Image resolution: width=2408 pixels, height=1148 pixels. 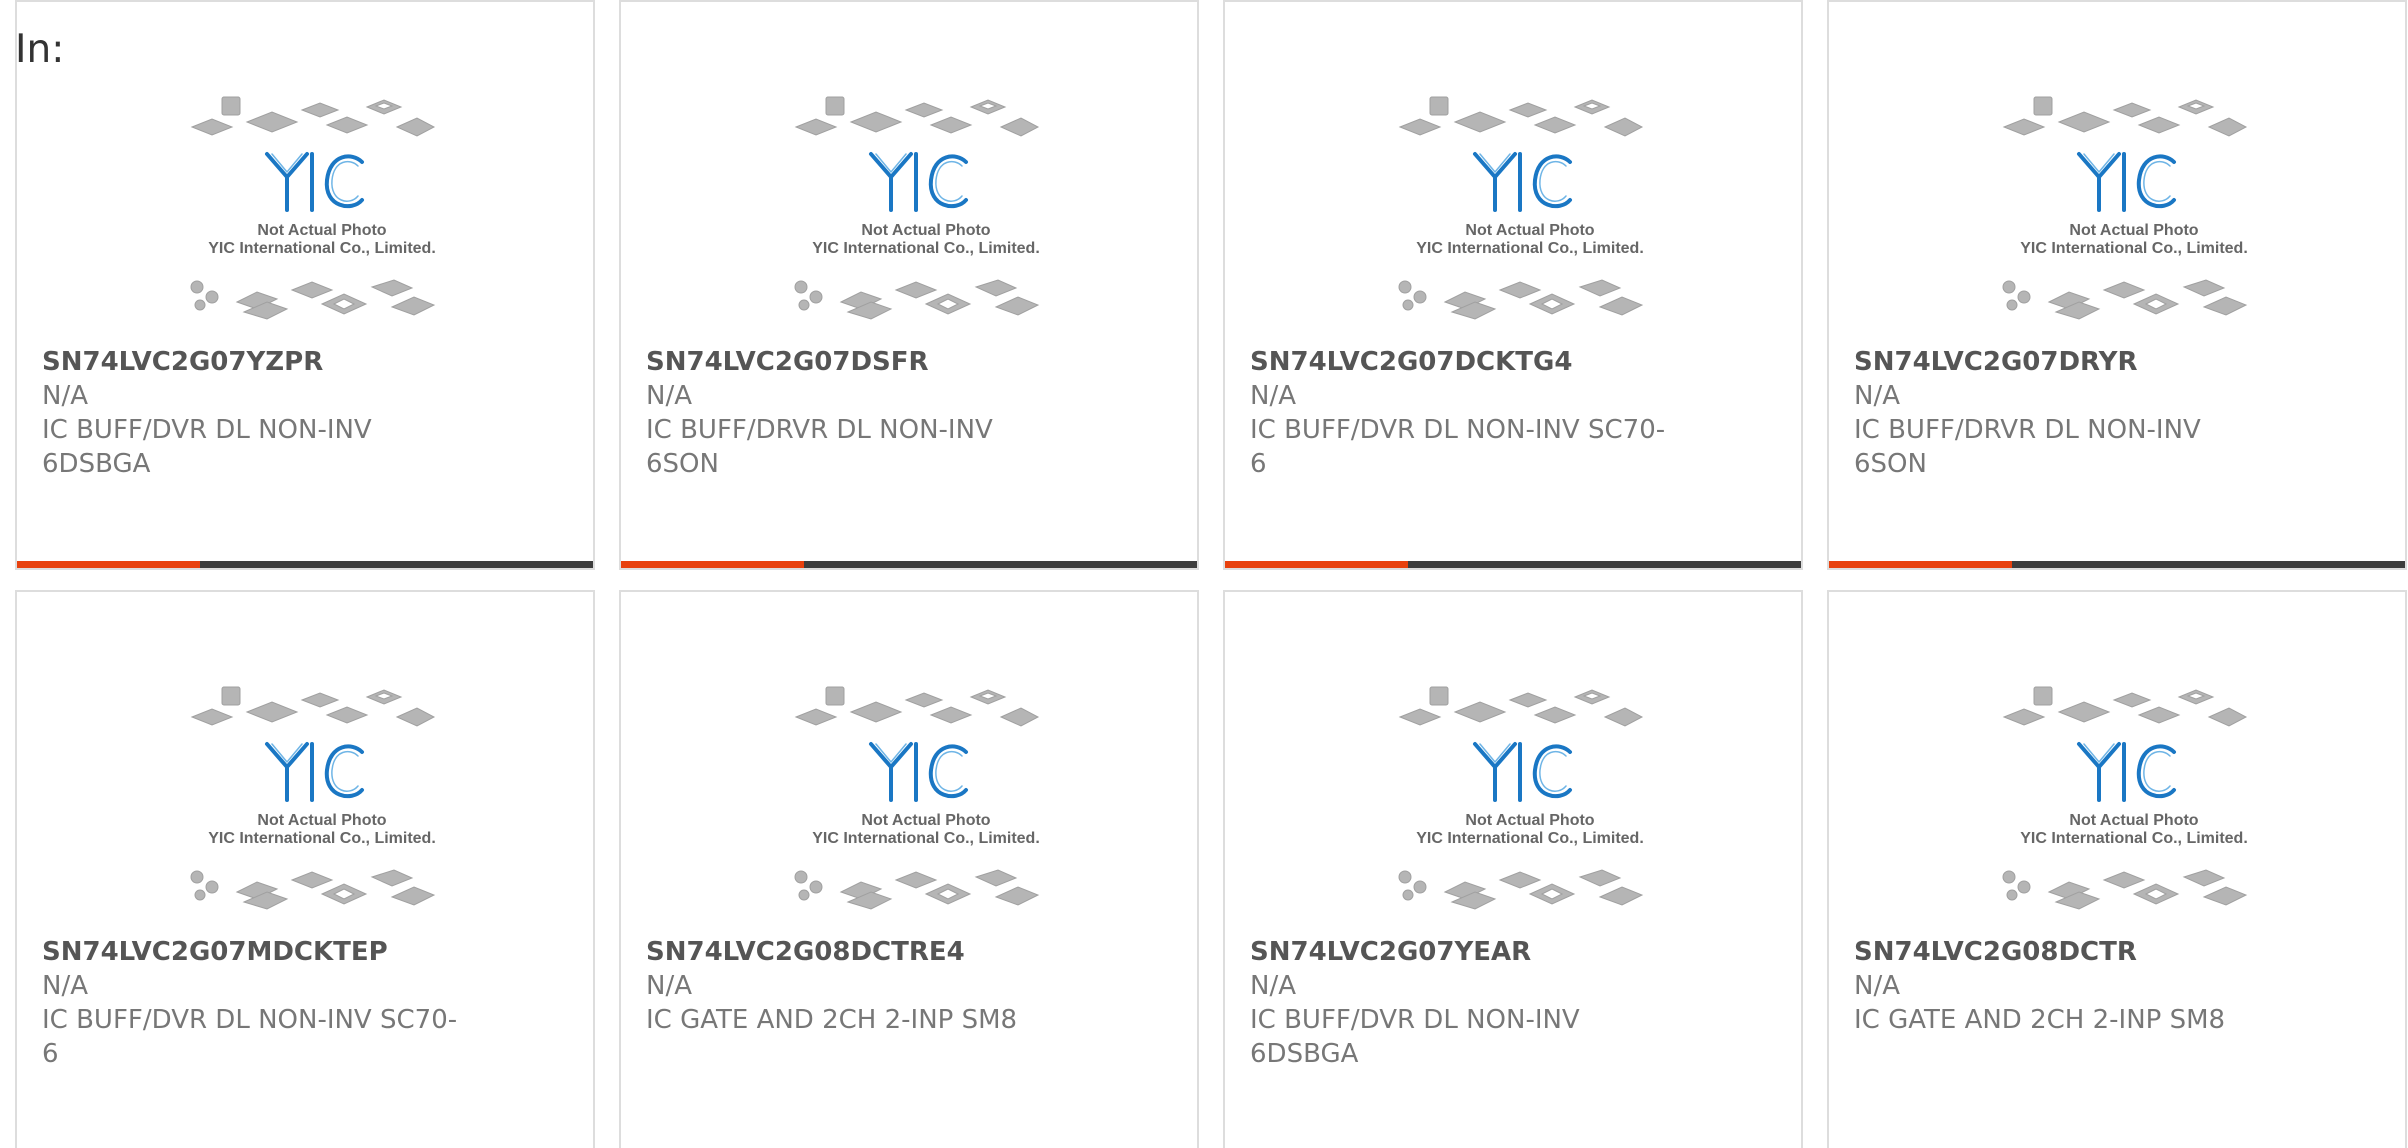 What do you see at coordinates (787, 362) in the screenshot?
I see `part-number-link: SN74LVC2G07DSFR` at bounding box center [787, 362].